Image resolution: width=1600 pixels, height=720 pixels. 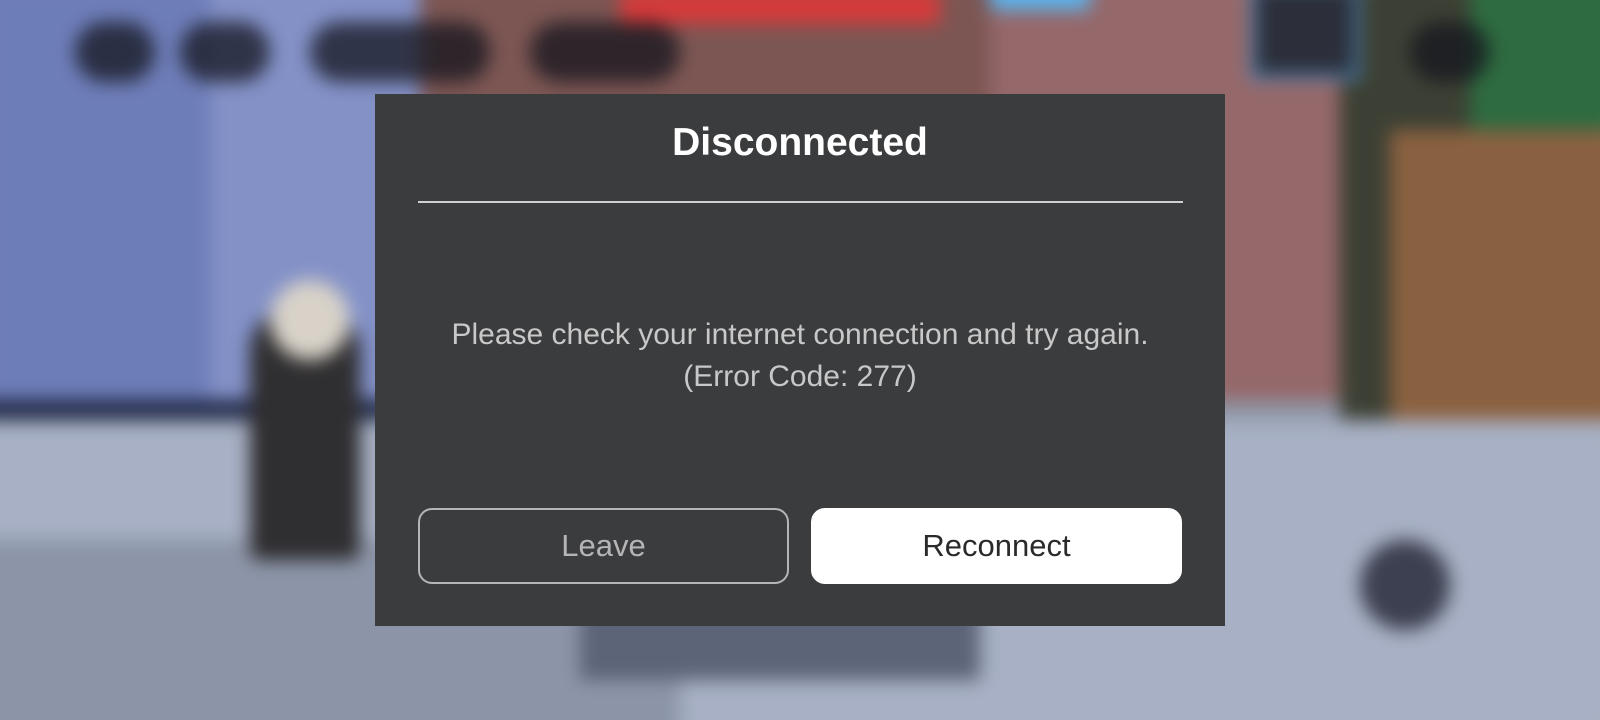 What do you see at coordinates (225, 52) in the screenshot?
I see `chat-icon` at bounding box center [225, 52].